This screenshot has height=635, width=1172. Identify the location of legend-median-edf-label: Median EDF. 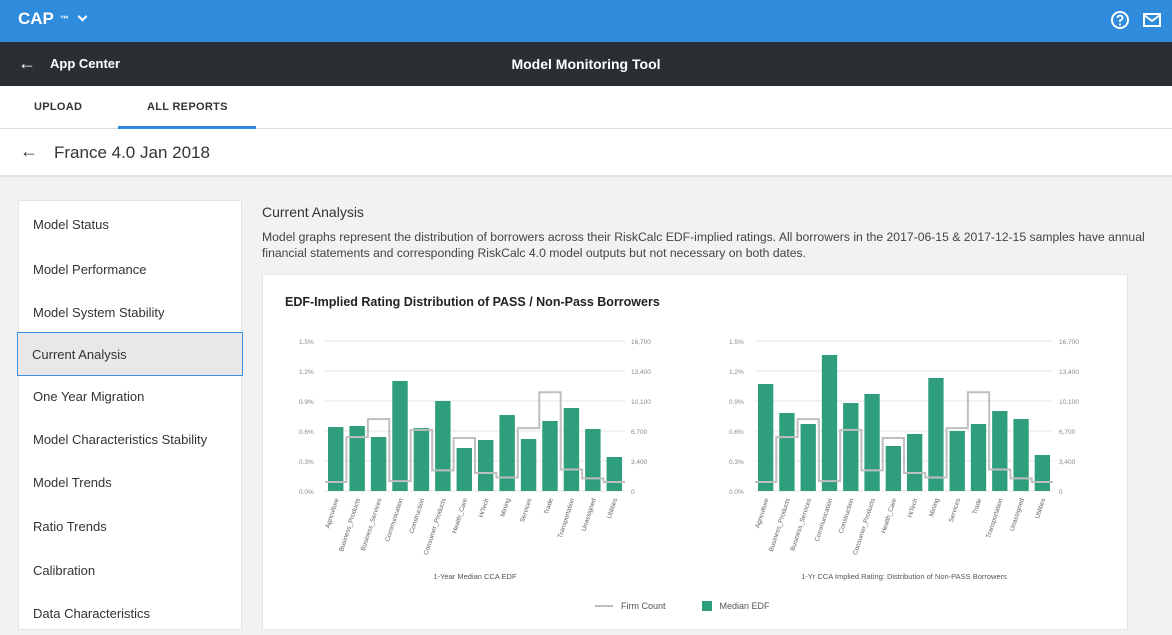
(744, 606).